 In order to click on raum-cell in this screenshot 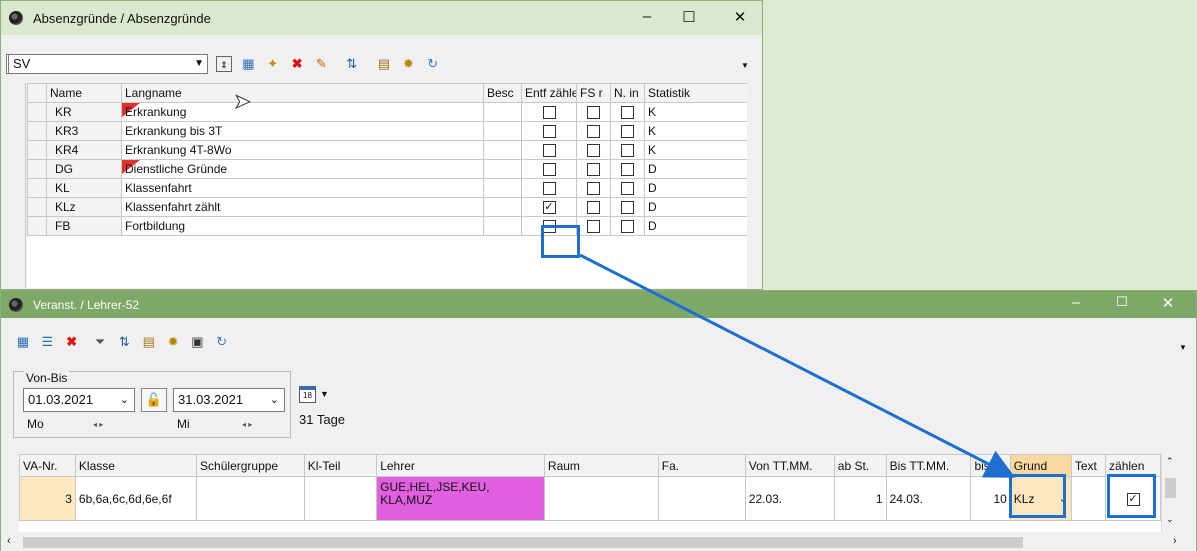, I will do `click(601, 498)`.